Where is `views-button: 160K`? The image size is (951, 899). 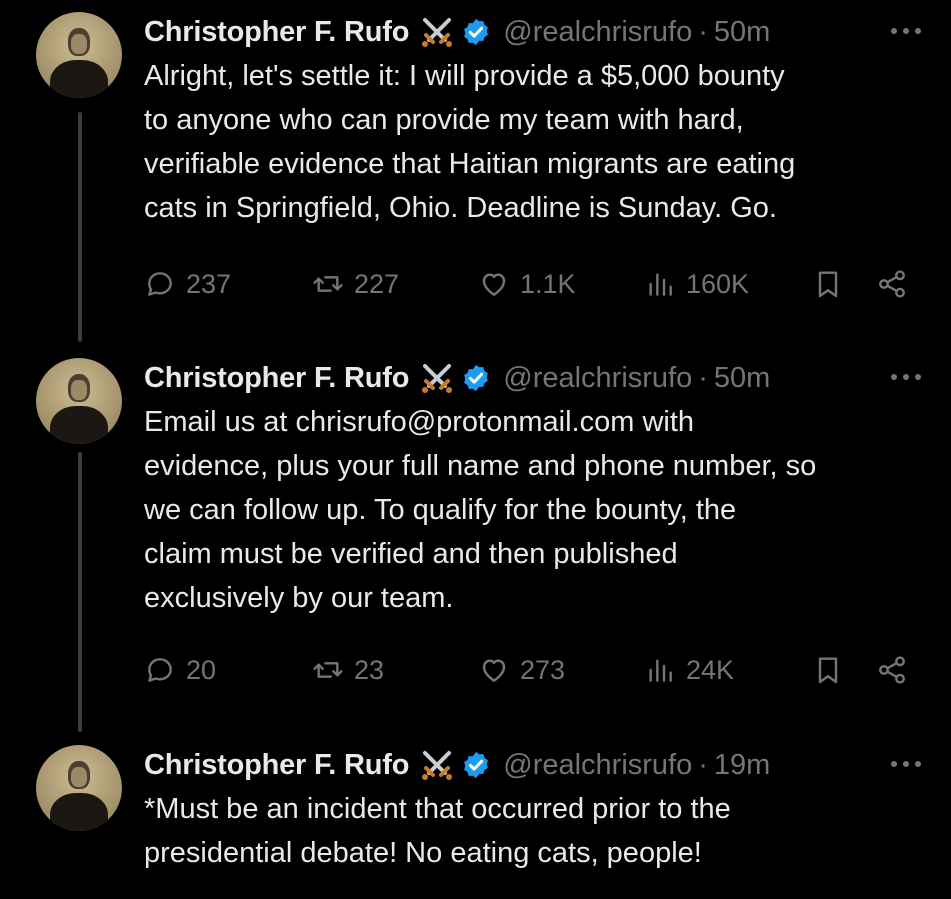 views-button: 160K is located at coordinates (696, 284).